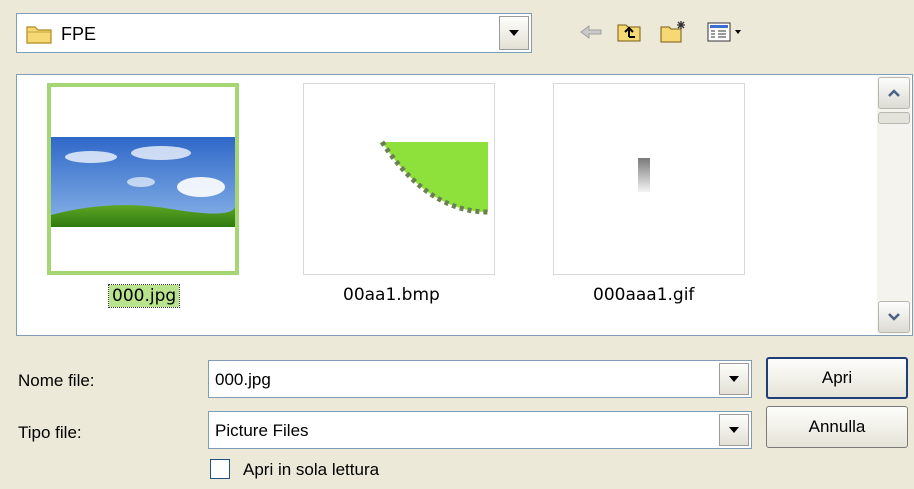  I want to click on chevron-up-icon, so click(894, 93).